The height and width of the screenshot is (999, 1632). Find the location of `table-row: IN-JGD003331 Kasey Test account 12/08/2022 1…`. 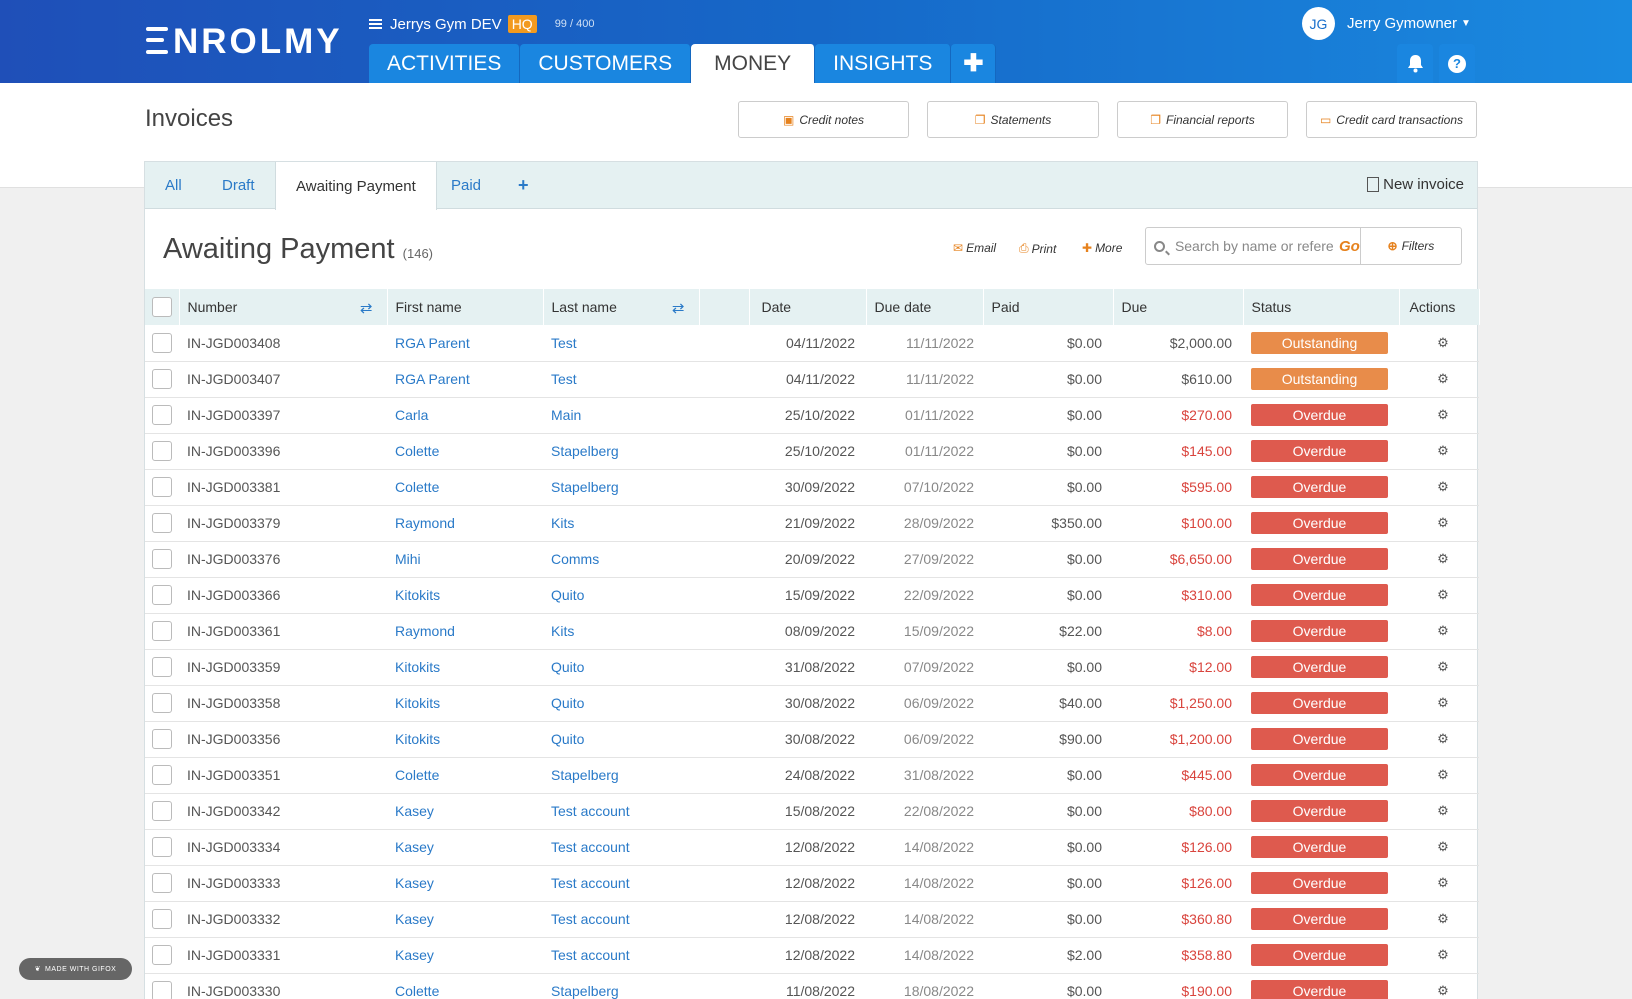

table-row: IN-JGD003331 Kasey Test account 12/08/2022 1… is located at coordinates (812, 955).